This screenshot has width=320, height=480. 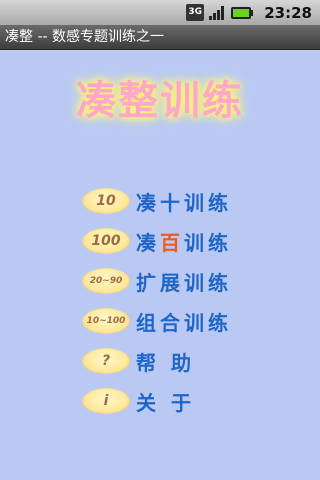 I want to click on menu-label-make-ten: 凑十训练, so click(x=184, y=202).